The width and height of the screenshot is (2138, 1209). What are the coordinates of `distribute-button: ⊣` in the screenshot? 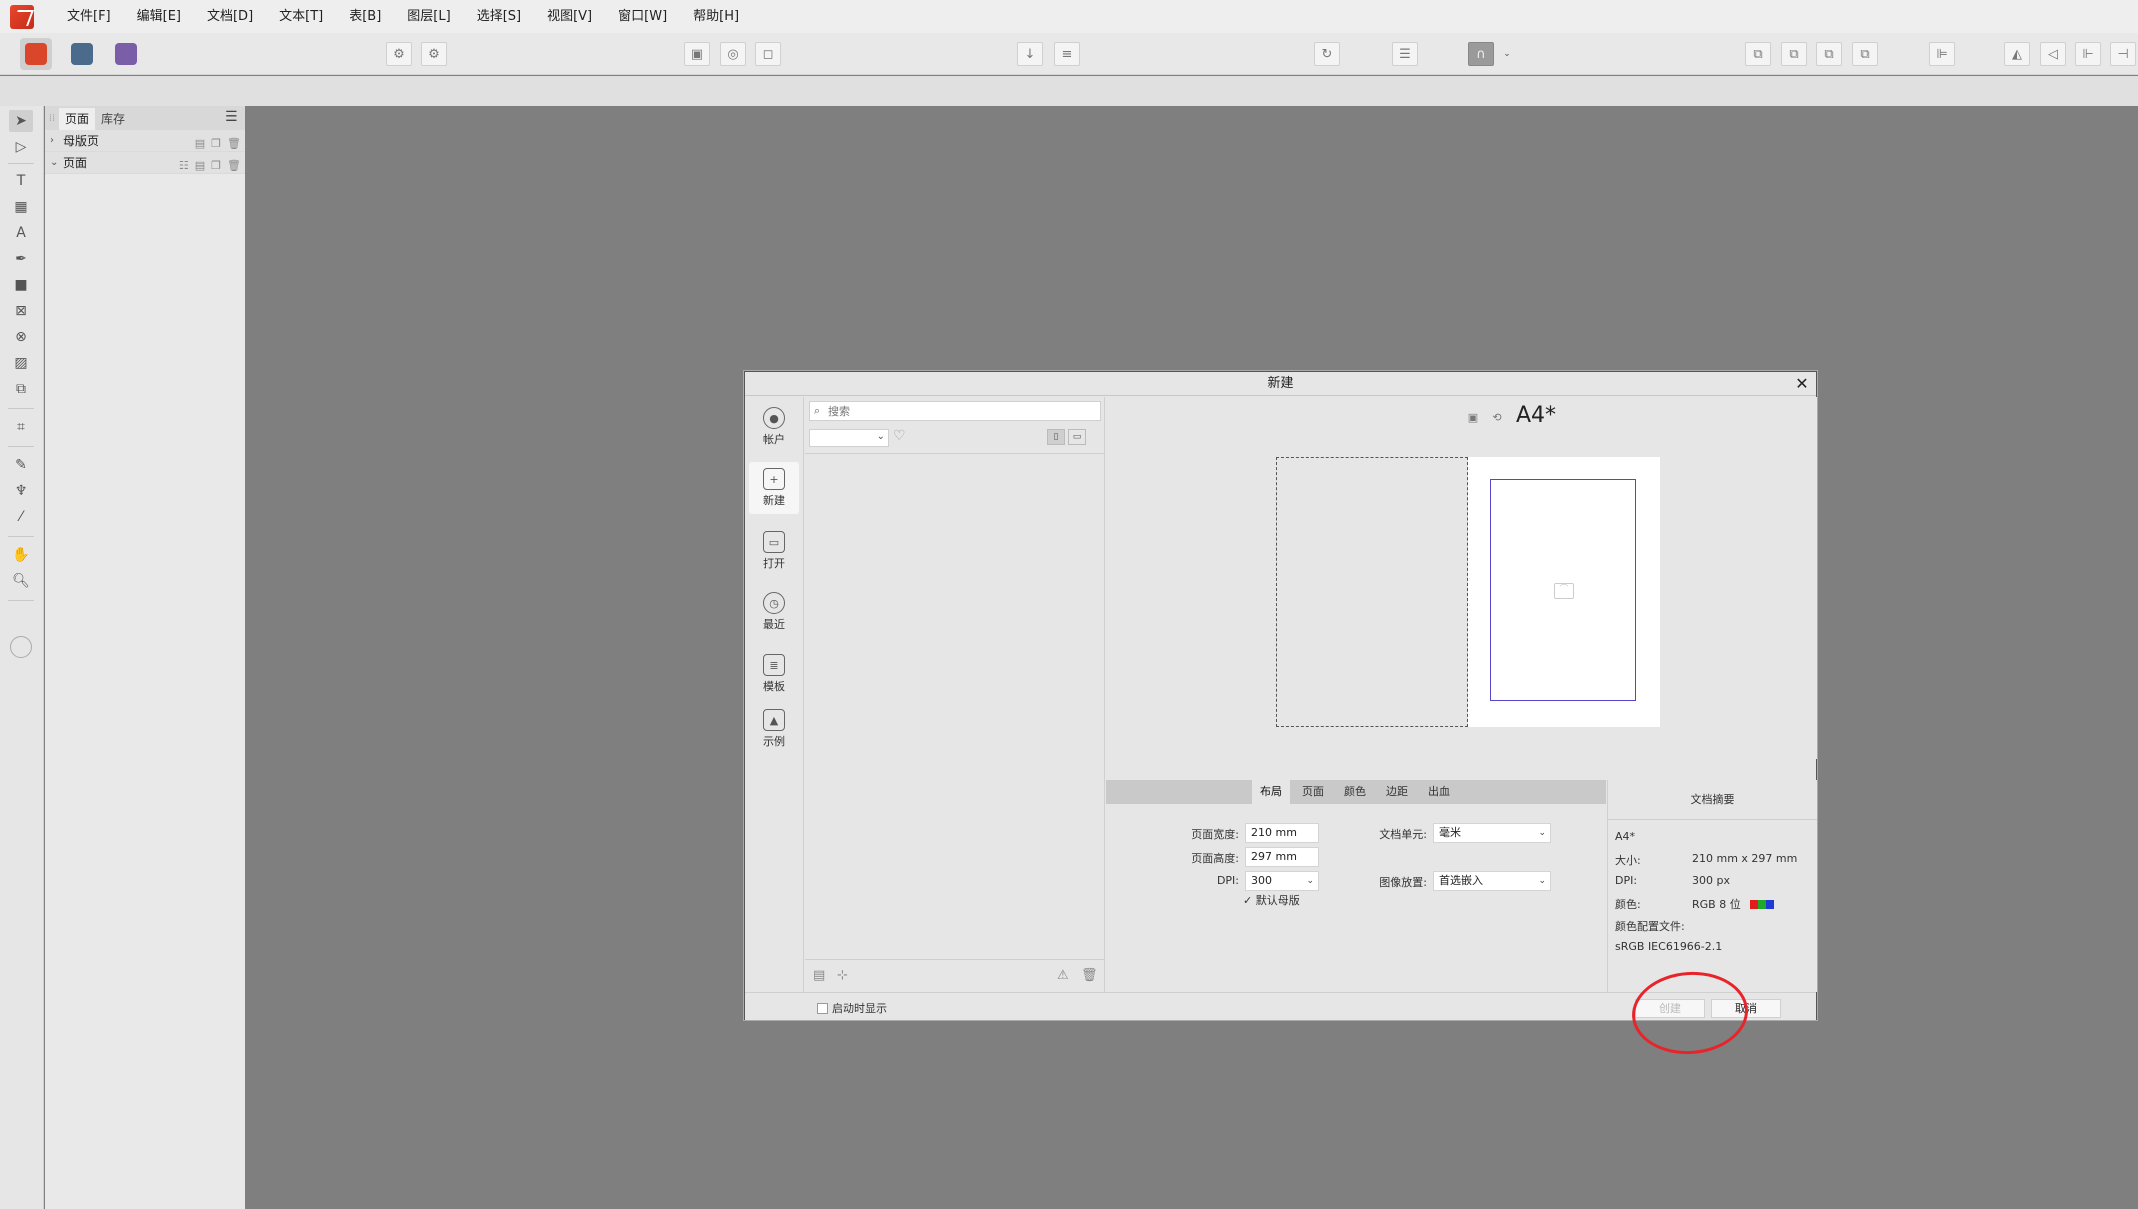 It's located at (2123, 54).